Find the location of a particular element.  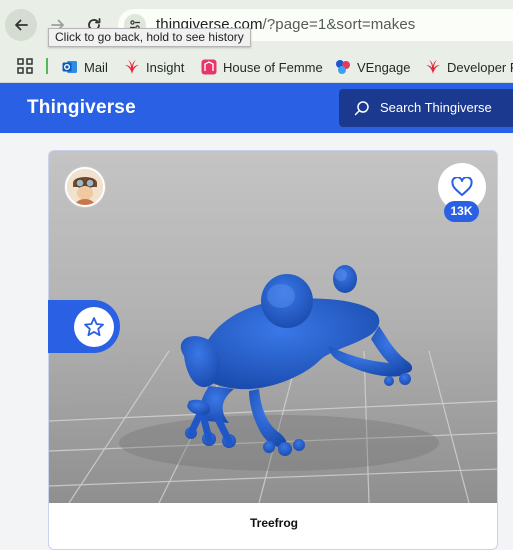

bookmark-mail: Mail is located at coordinates (85, 67).